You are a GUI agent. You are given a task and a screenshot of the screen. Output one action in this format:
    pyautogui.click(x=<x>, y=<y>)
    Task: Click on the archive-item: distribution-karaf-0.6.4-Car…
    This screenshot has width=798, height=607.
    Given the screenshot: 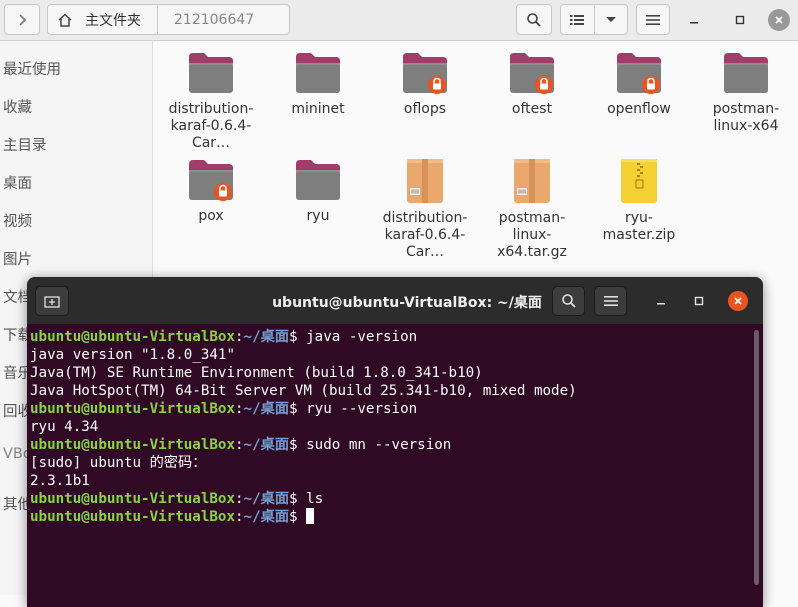 What is the action you would take?
    pyautogui.click(x=425, y=209)
    